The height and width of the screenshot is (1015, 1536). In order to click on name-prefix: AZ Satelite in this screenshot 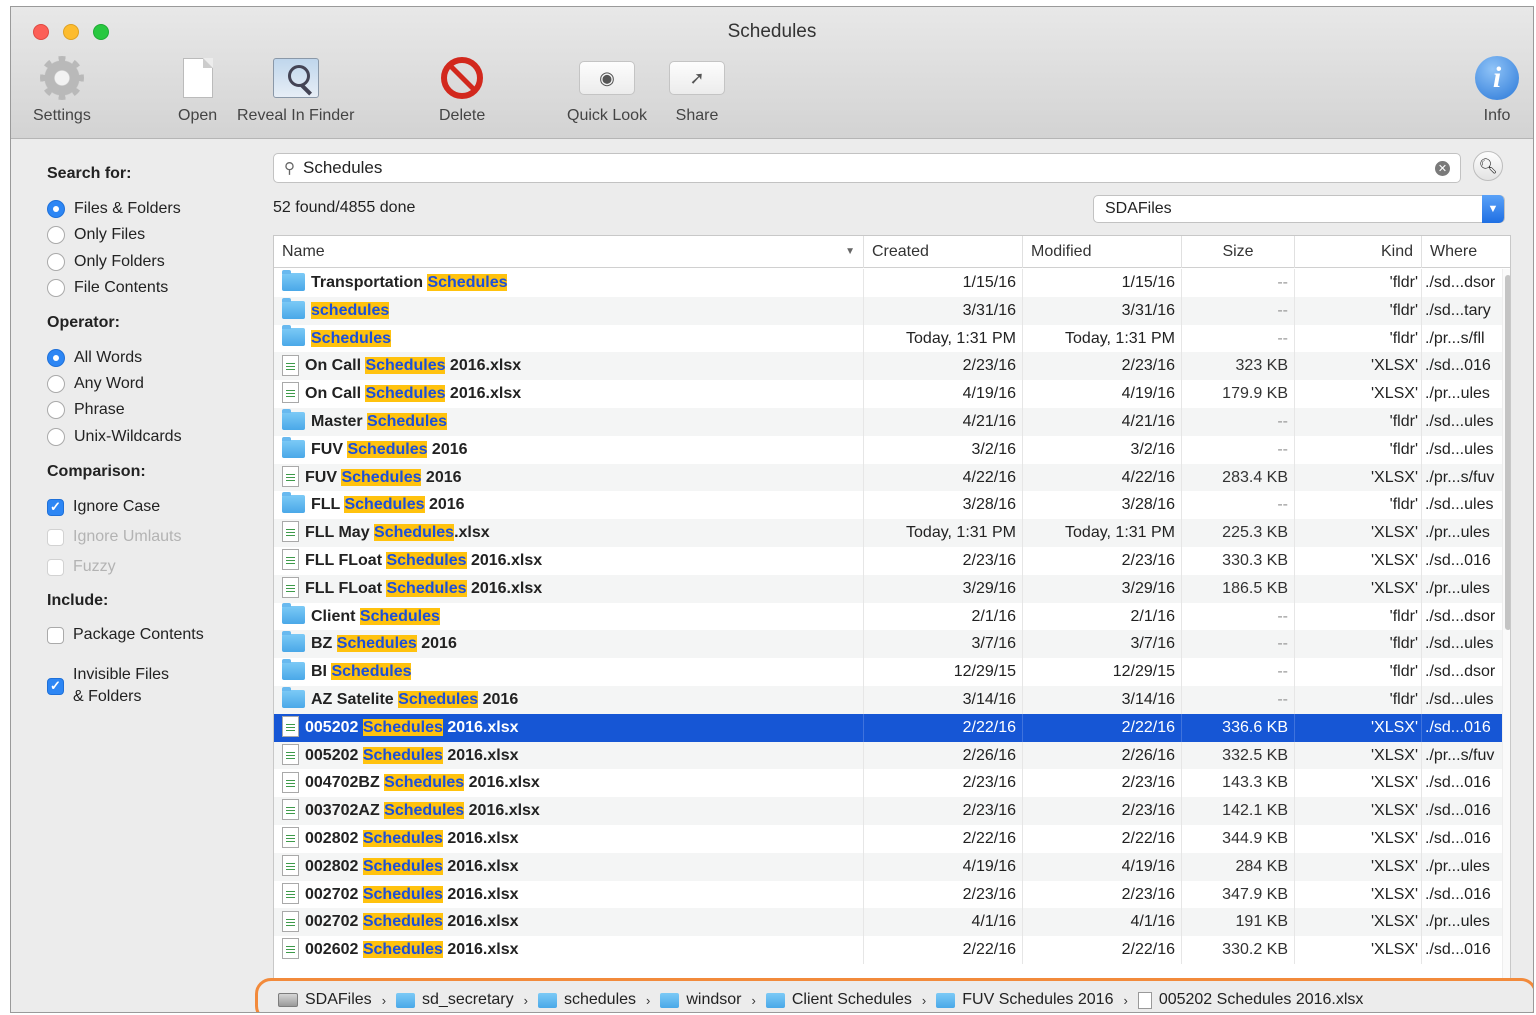, I will do `click(355, 699)`.